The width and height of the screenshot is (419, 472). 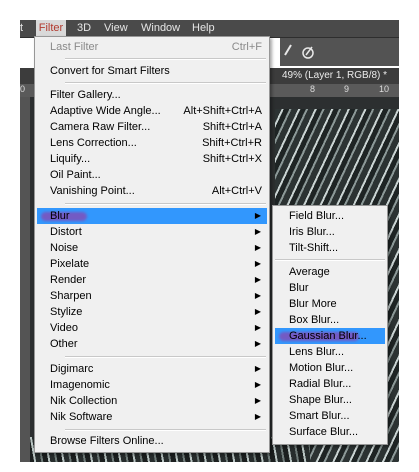 What do you see at coordinates (152, 191) in the screenshot?
I see `menu-item-vanishing-point: Vanishing Point... Alt+Ctrl+V` at bounding box center [152, 191].